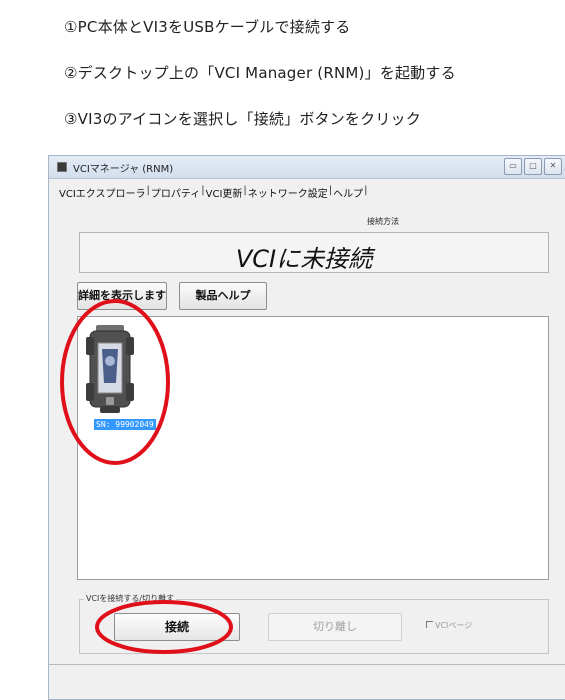  Describe the element at coordinates (335, 627) in the screenshot. I see `disconnect-button: 切り離し` at that location.